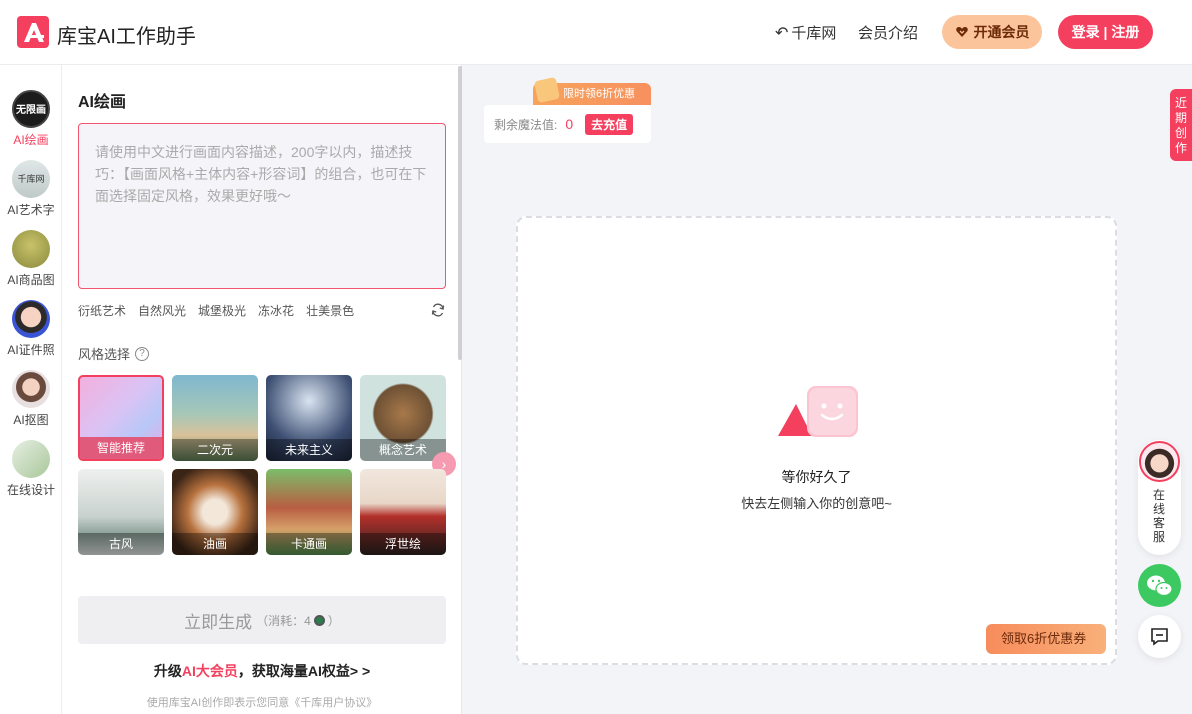  I want to click on style-card-cartoon: 卡通画, so click(309, 512).